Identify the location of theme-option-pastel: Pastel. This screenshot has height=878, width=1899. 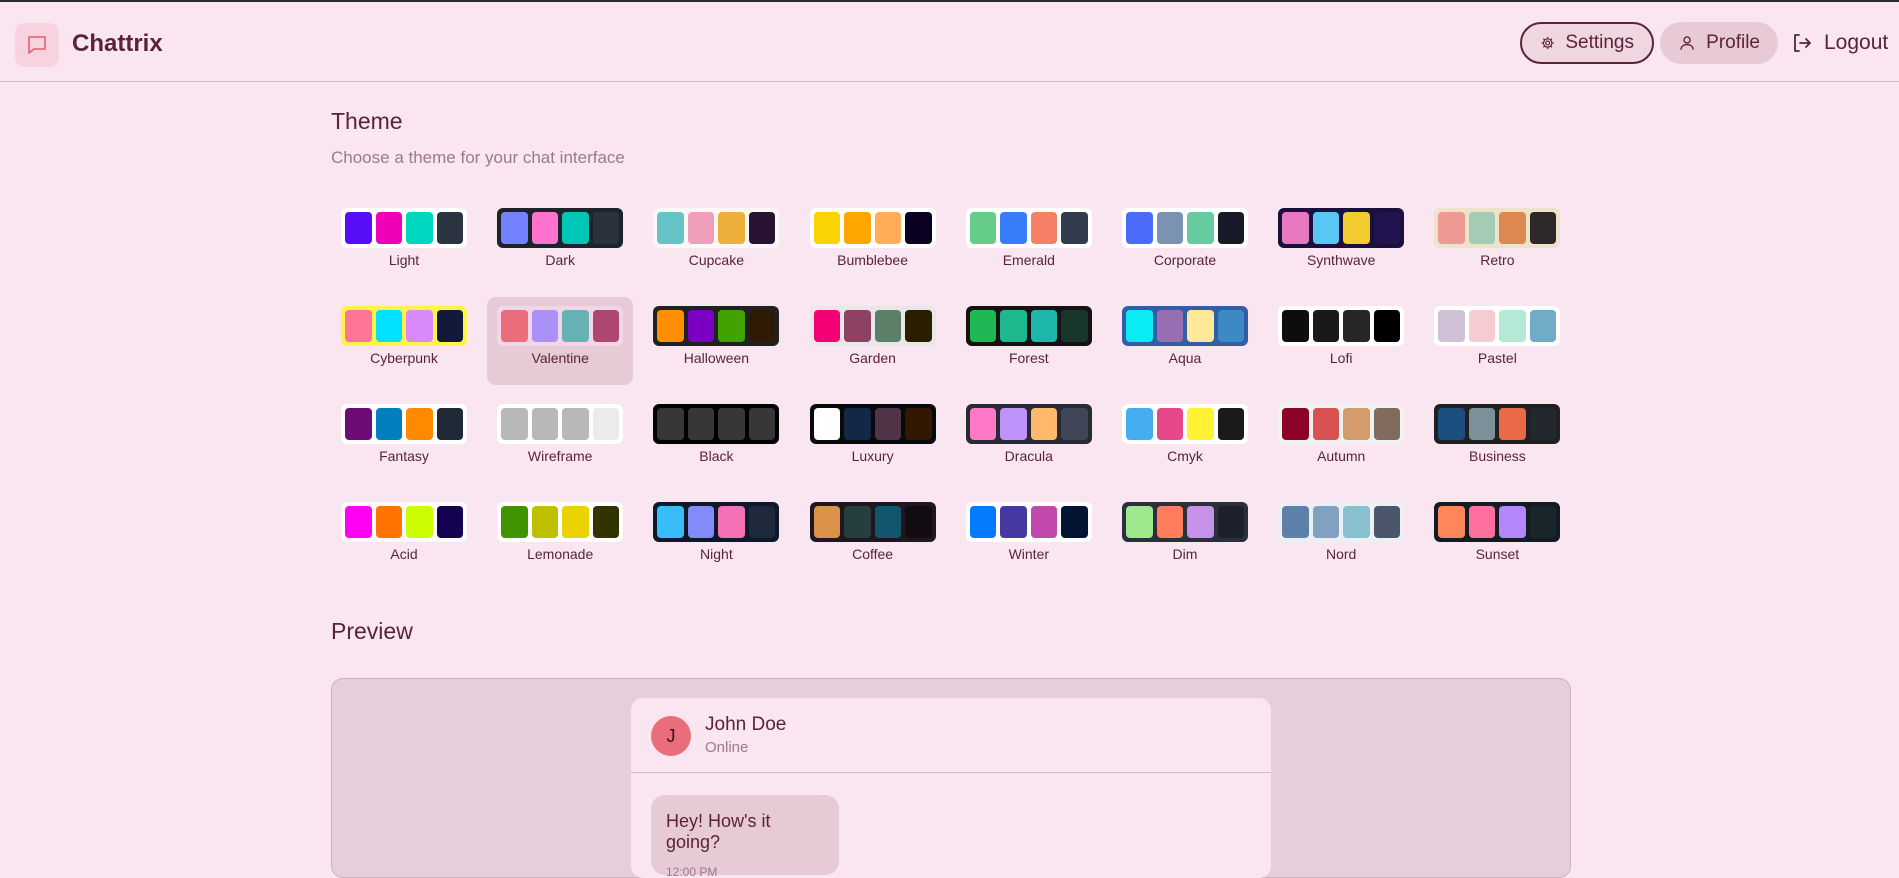
(1497, 341).